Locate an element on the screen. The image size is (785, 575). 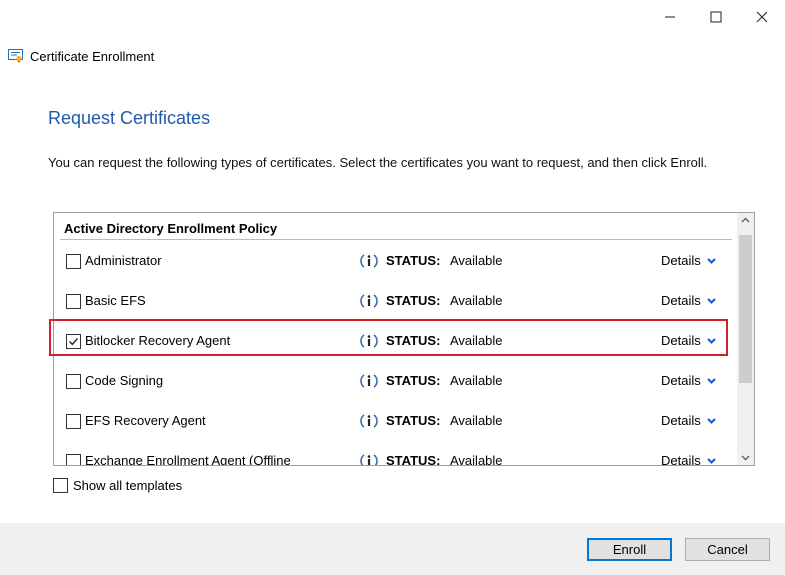
maximize-icon is located at coordinates (716, 17).